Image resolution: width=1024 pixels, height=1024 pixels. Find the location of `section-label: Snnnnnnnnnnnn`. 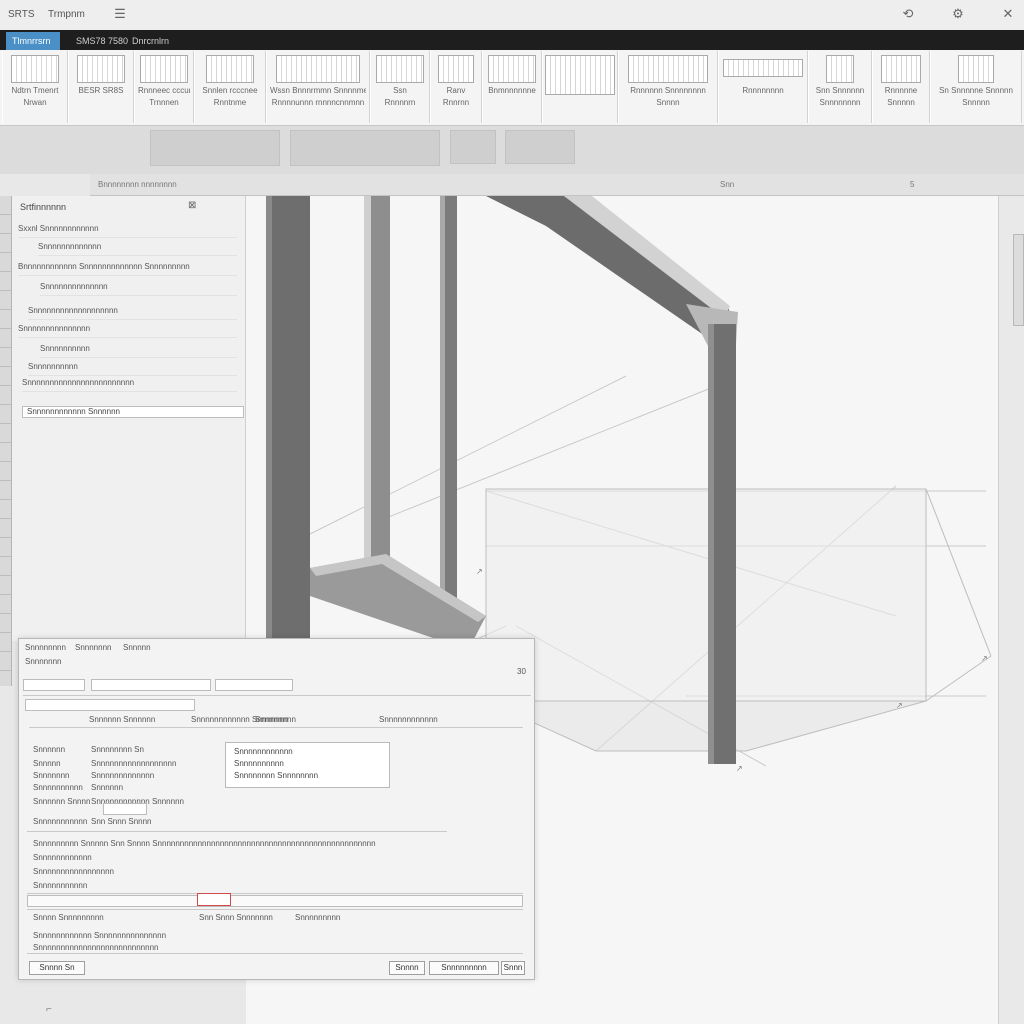

section-label: Snnnnnnnnnnnn is located at coordinates (62, 857).